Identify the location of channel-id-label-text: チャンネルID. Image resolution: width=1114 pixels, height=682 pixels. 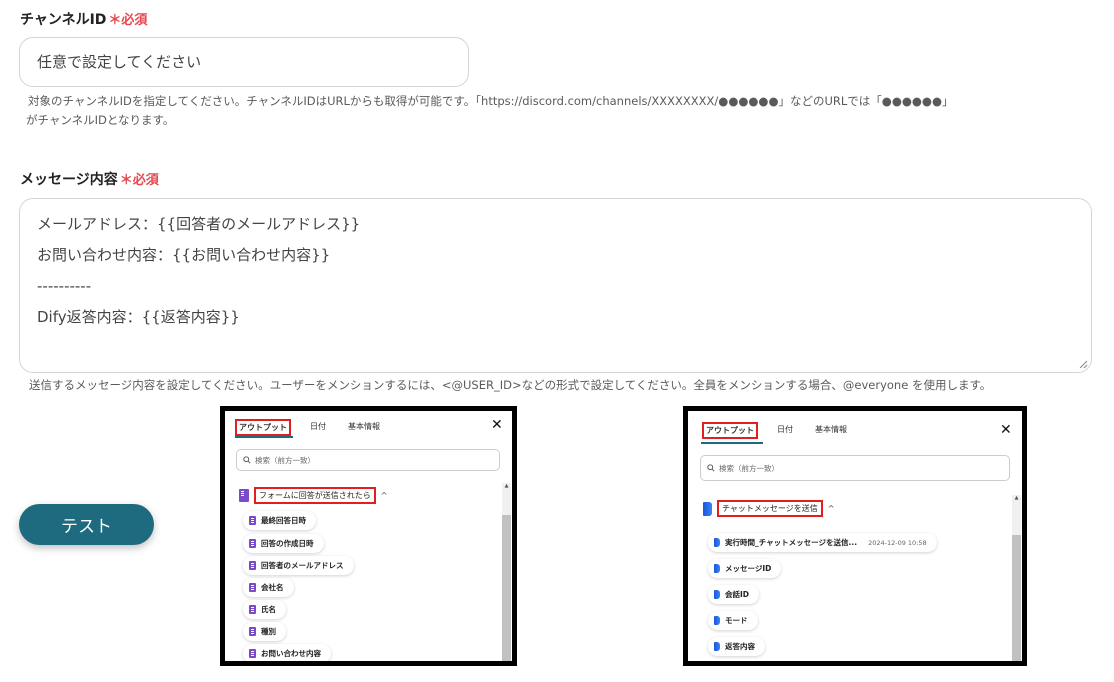
(63, 20).